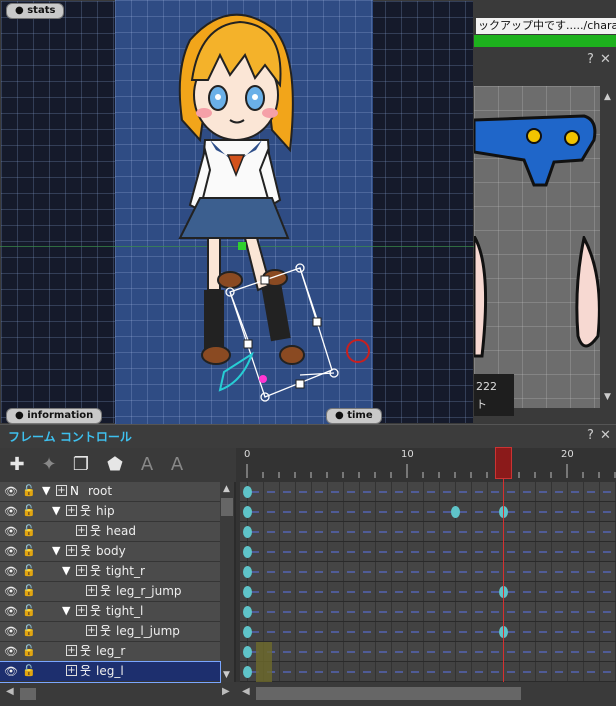 The width and height of the screenshot is (616, 706). I want to click on layer-list-vscroll: ▲ ▼, so click(227, 582).